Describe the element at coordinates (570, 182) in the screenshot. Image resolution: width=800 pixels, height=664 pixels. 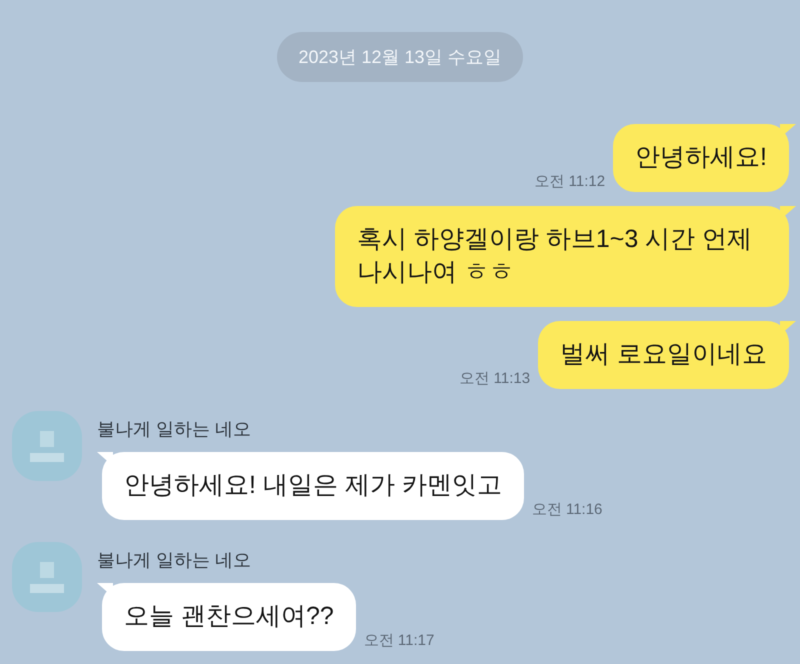
I see `message-time: 오전 11:12` at that location.